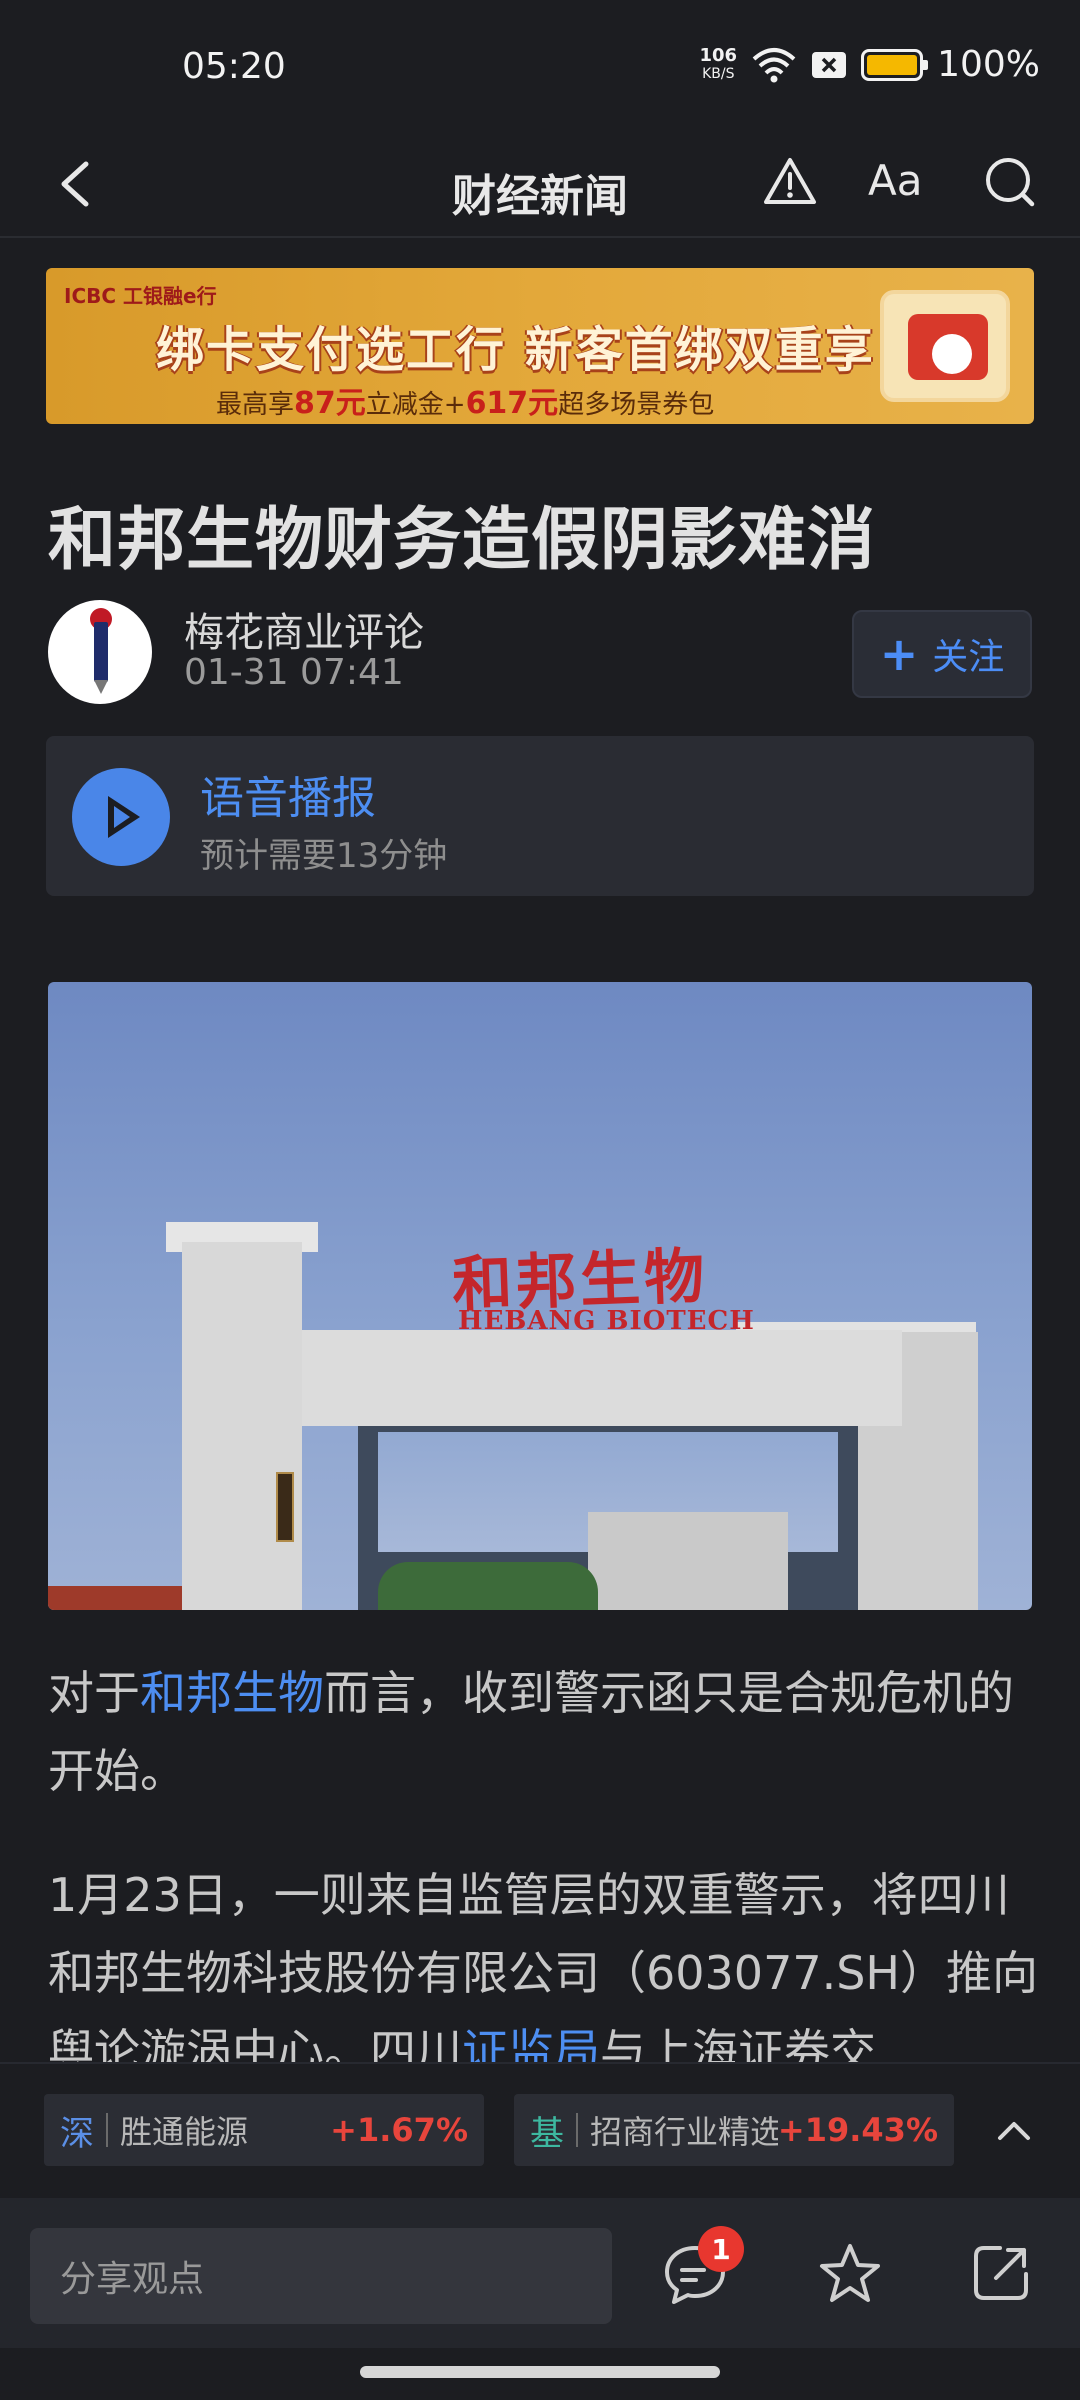 This screenshot has width=1080, height=2400. What do you see at coordinates (540, 816) in the screenshot?
I see `voice-broadcast-card: 语音播报 预计需要13分钟` at bounding box center [540, 816].